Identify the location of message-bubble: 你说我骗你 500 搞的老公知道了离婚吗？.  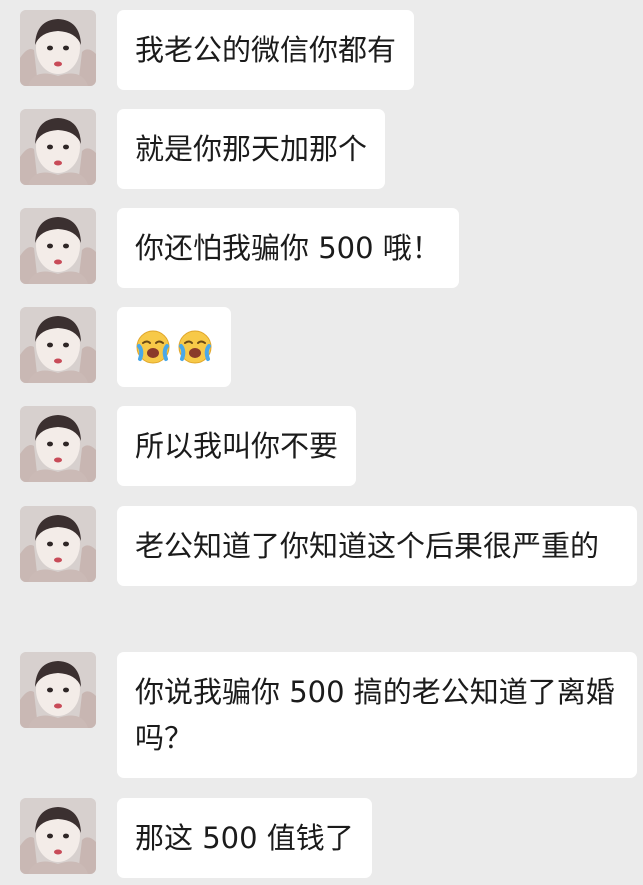
(377, 715).